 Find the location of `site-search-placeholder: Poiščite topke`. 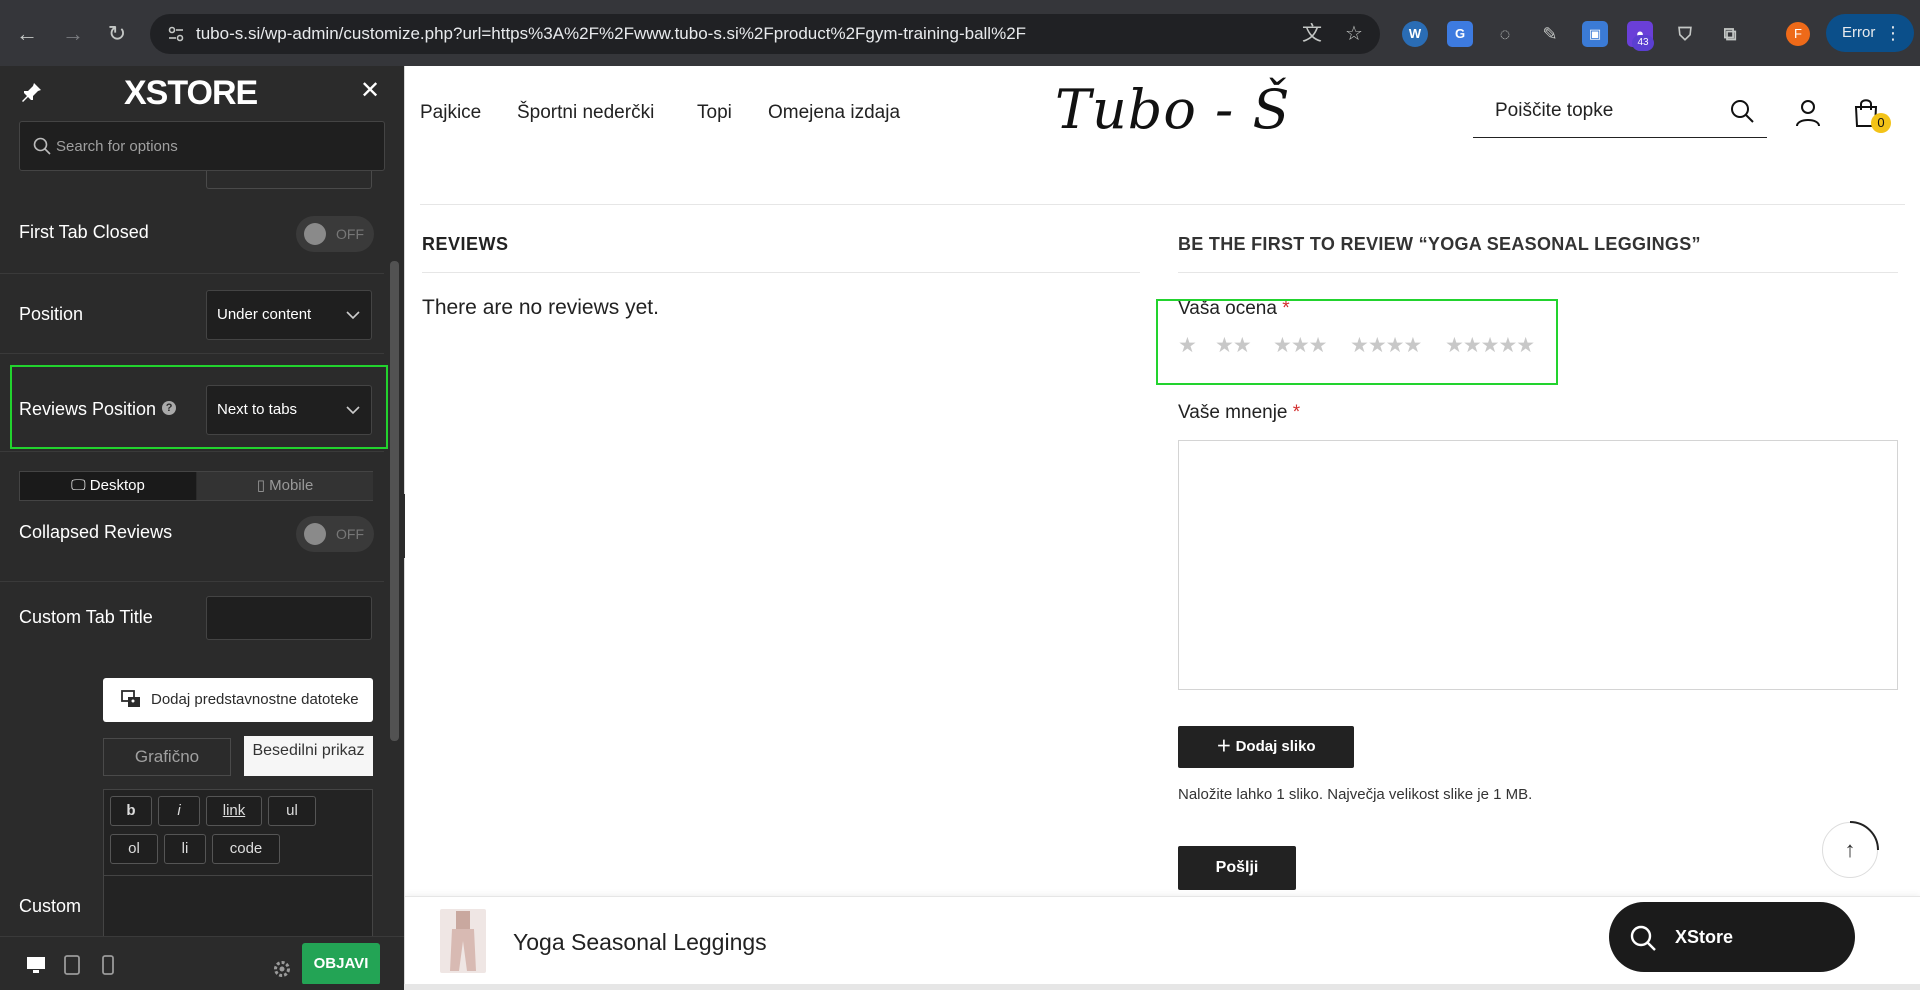

site-search-placeholder: Poiščite topke is located at coordinates (1554, 110).